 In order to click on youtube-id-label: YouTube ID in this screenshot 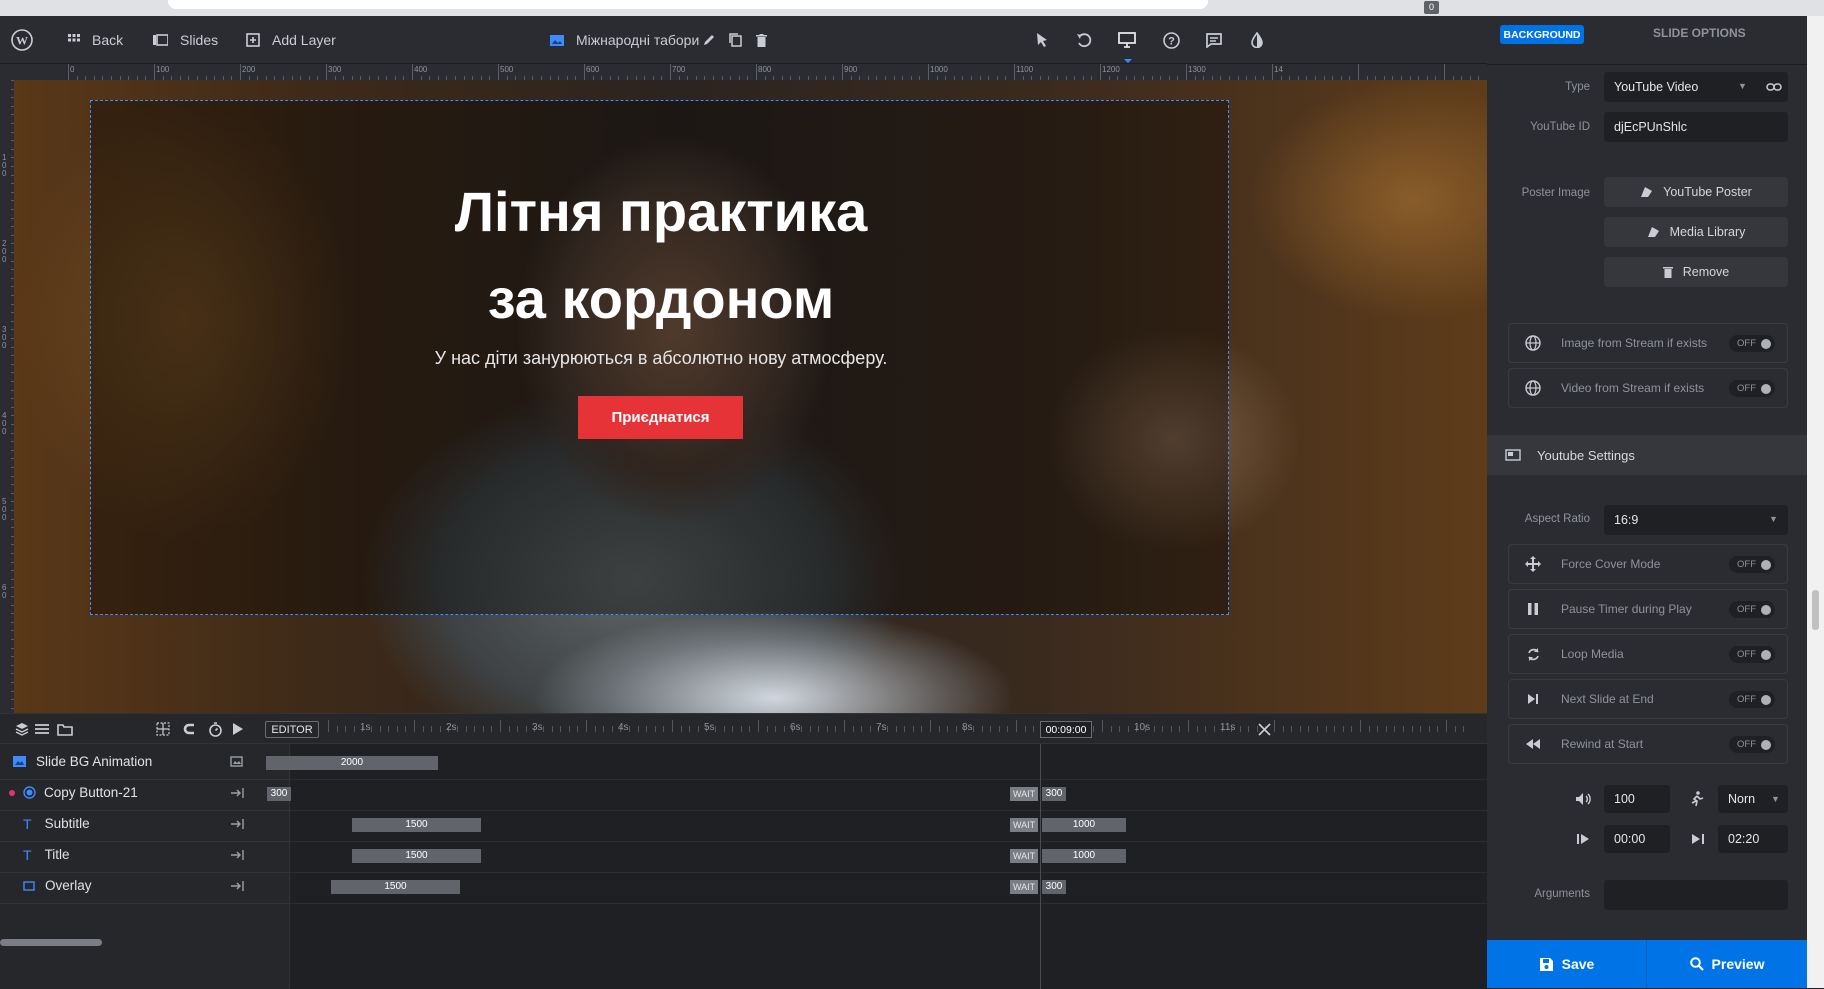, I will do `click(1560, 127)`.